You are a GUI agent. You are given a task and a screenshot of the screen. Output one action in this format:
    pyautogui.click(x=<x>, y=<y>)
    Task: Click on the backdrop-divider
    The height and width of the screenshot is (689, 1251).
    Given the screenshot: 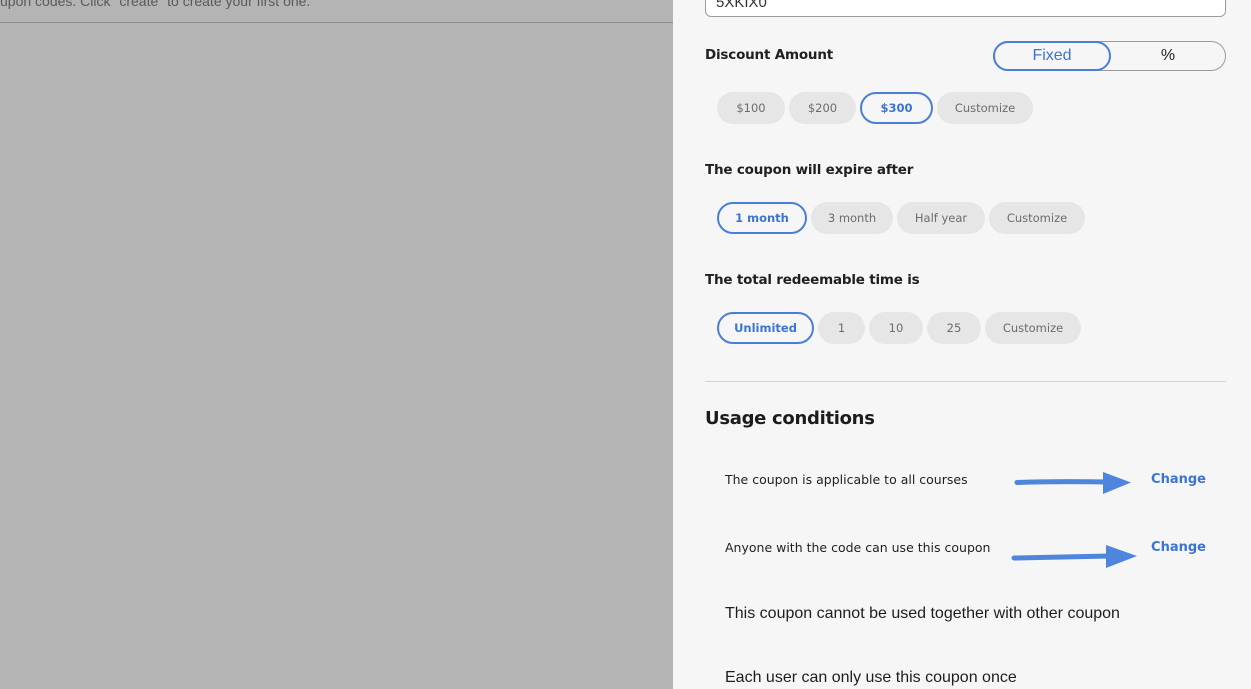 What is the action you would take?
    pyautogui.click(x=336, y=22)
    